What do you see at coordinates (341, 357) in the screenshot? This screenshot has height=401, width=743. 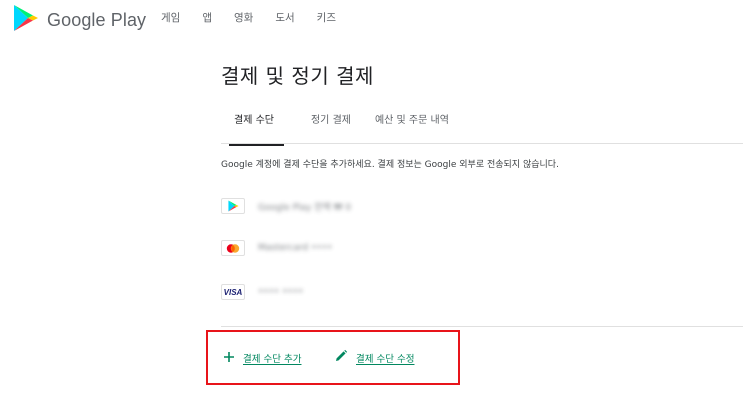 I see `pencil-icon` at bounding box center [341, 357].